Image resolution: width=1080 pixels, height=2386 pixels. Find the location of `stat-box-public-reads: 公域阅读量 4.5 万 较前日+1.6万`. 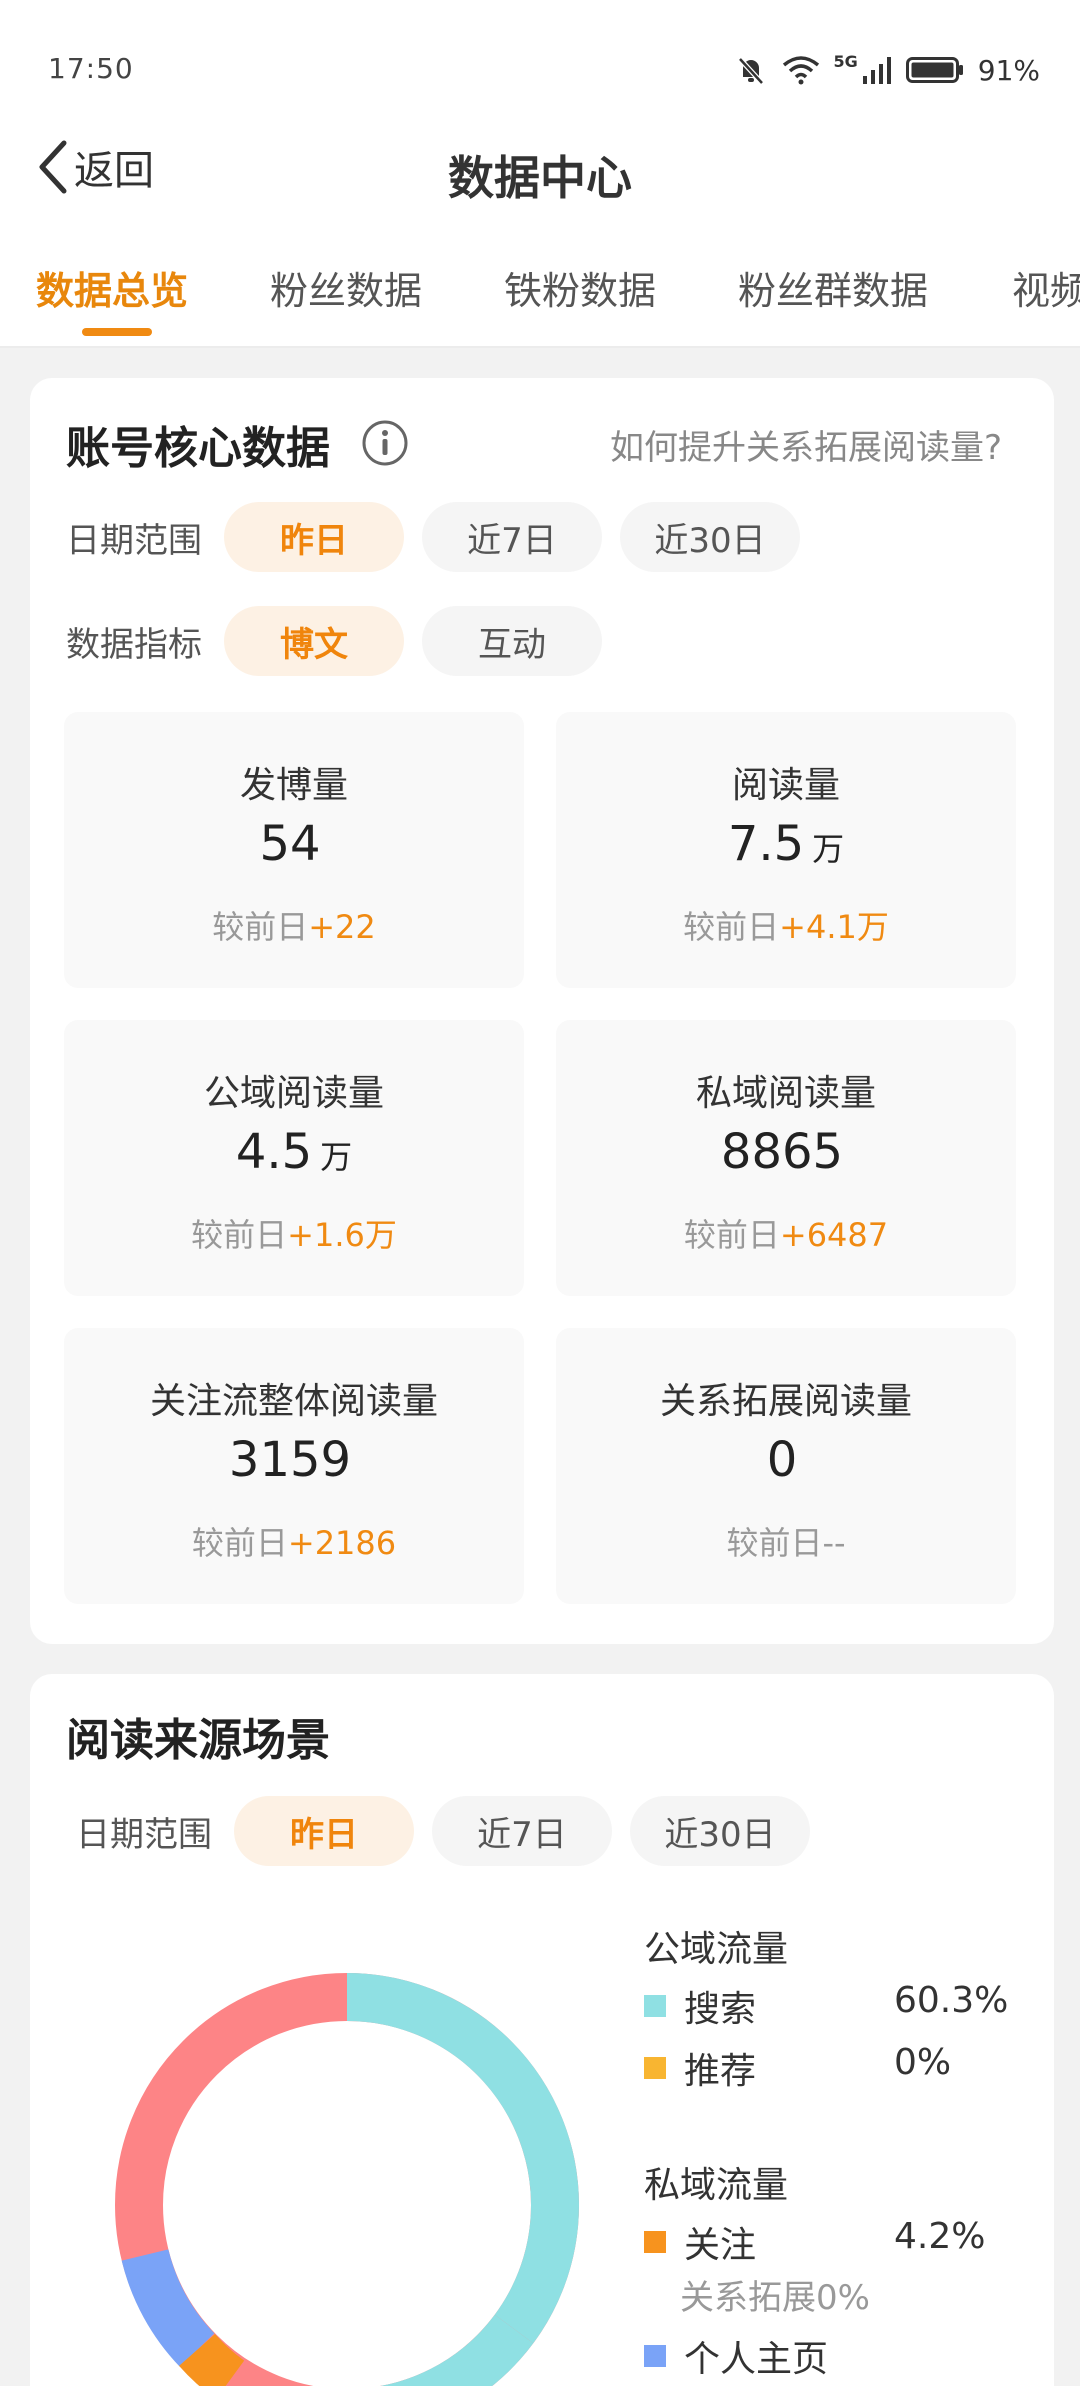

stat-box-public-reads: 公域阅读量 4.5 万 较前日+1.6万 is located at coordinates (294, 1158).